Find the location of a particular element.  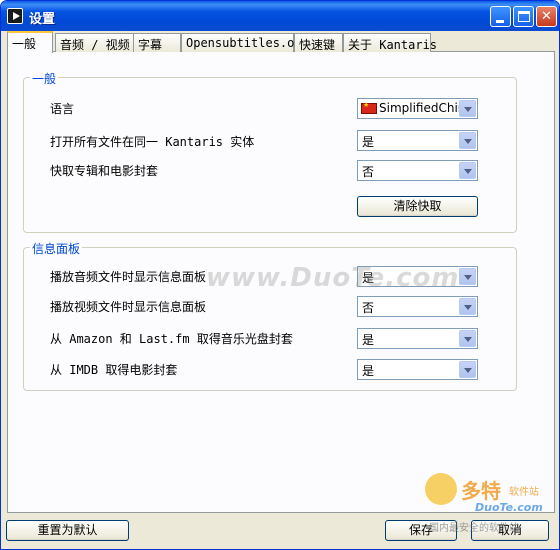

language-label: 语言 is located at coordinates (62, 109).